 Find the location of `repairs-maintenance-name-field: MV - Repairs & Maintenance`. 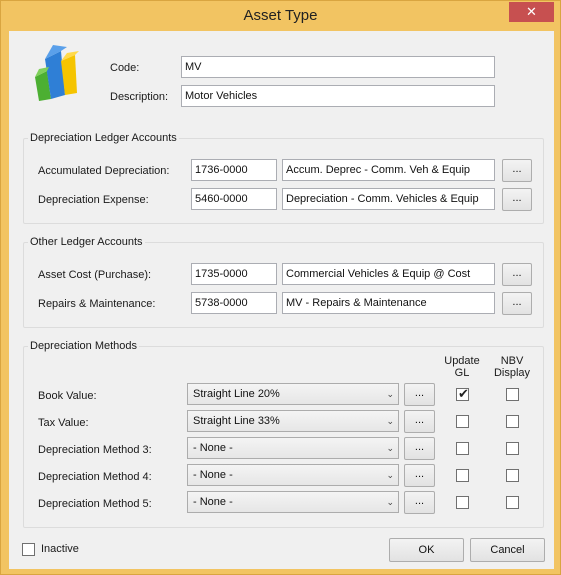

repairs-maintenance-name-field: MV - Repairs & Maintenance is located at coordinates (388, 303).